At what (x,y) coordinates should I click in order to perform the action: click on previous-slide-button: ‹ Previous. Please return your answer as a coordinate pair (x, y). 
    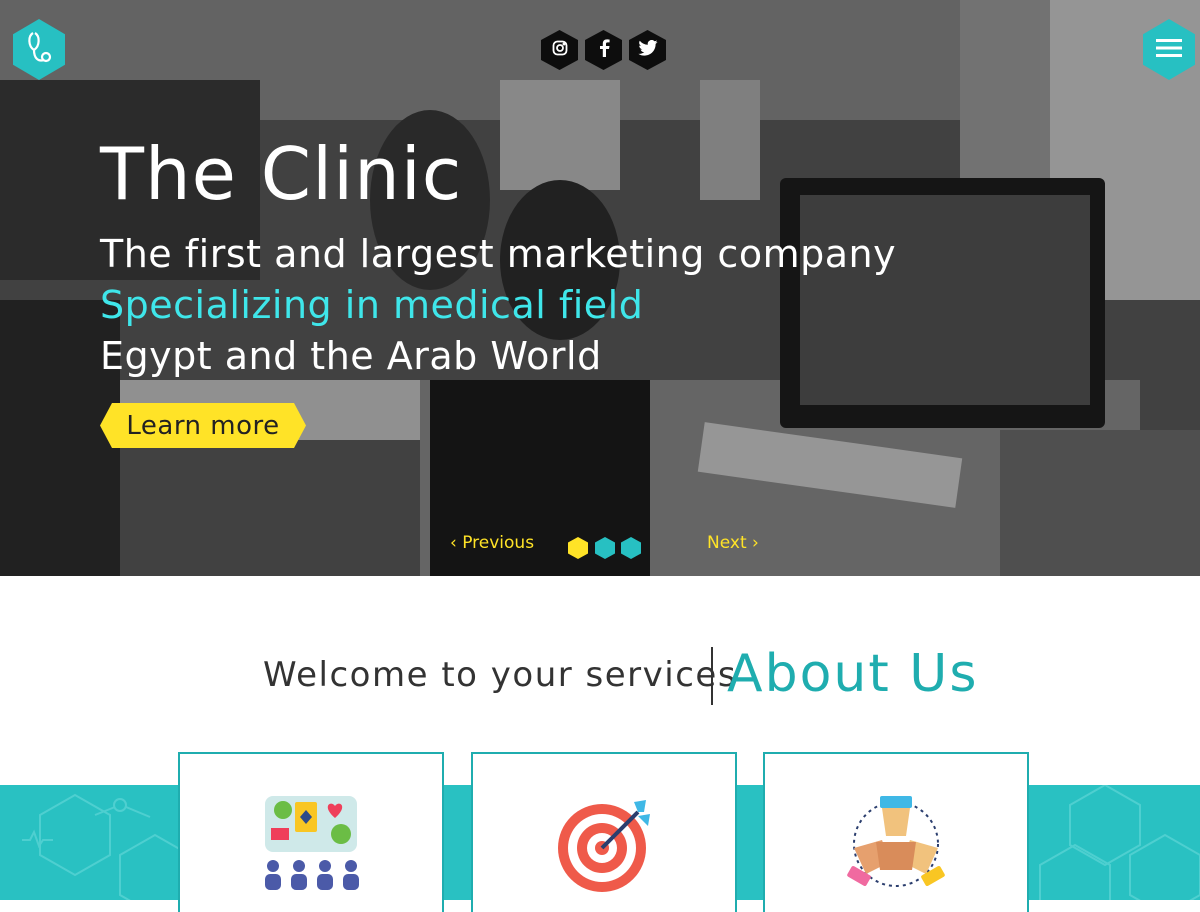
    Looking at the image, I should click on (492, 543).